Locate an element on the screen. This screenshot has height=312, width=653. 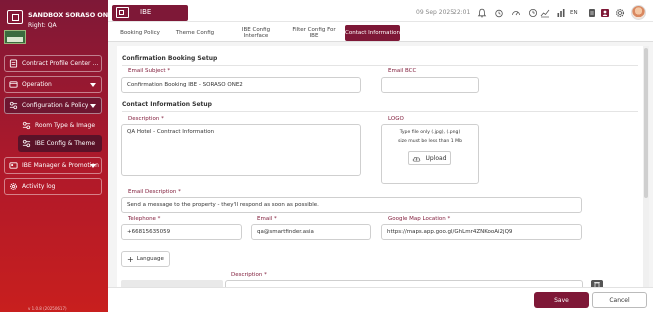
speedometer-icon is located at coordinates (516, 13).